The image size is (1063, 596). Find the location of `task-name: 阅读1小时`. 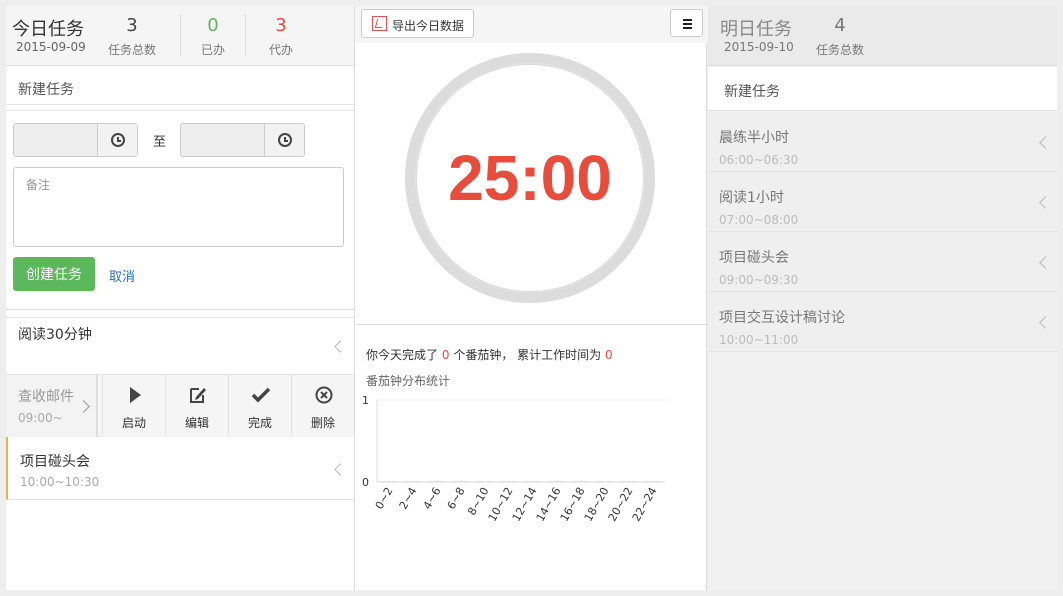

task-name: 阅读1小时 is located at coordinates (751, 198).